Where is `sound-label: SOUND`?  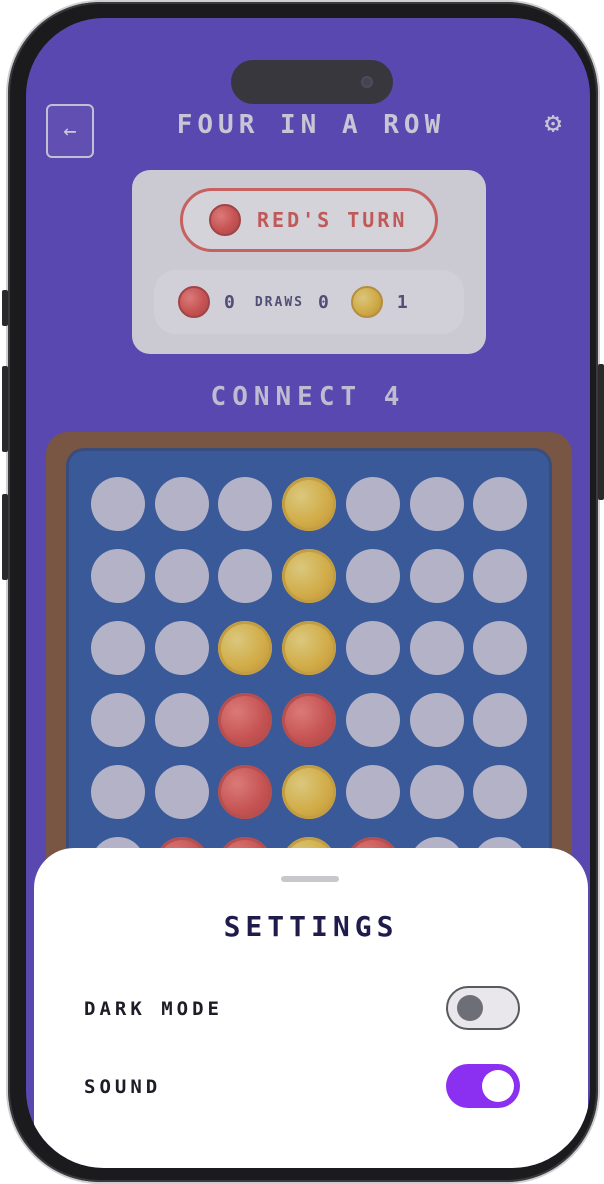
sound-label: SOUND is located at coordinates (123, 1087).